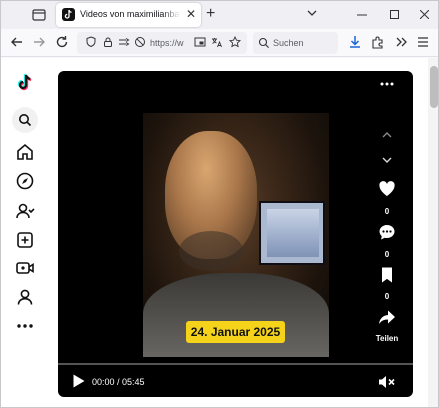 This screenshot has height=408, width=439. Describe the element at coordinates (108, 42) in the screenshot. I see `lock-icon` at that location.